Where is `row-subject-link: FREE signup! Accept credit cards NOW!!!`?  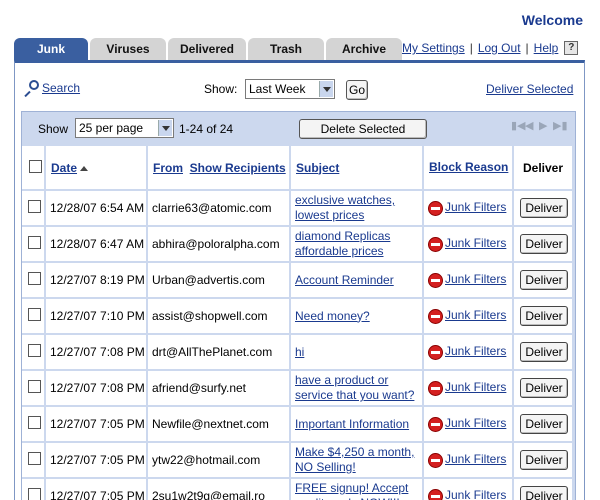
row-subject-link: FREE signup! Accept credit cards NOW!!! is located at coordinates (351, 490).